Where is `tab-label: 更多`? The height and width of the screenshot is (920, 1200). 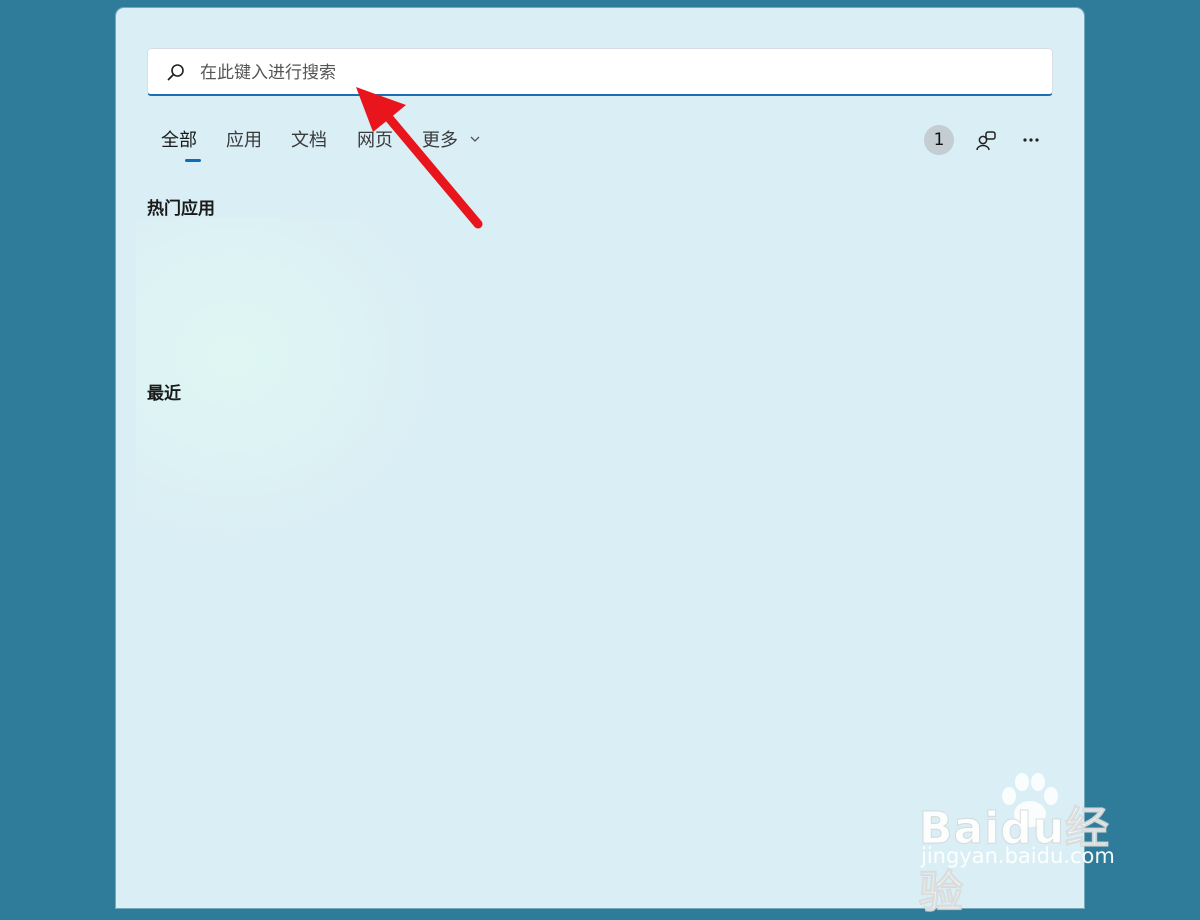
tab-label: 更多 is located at coordinates (440, 140).